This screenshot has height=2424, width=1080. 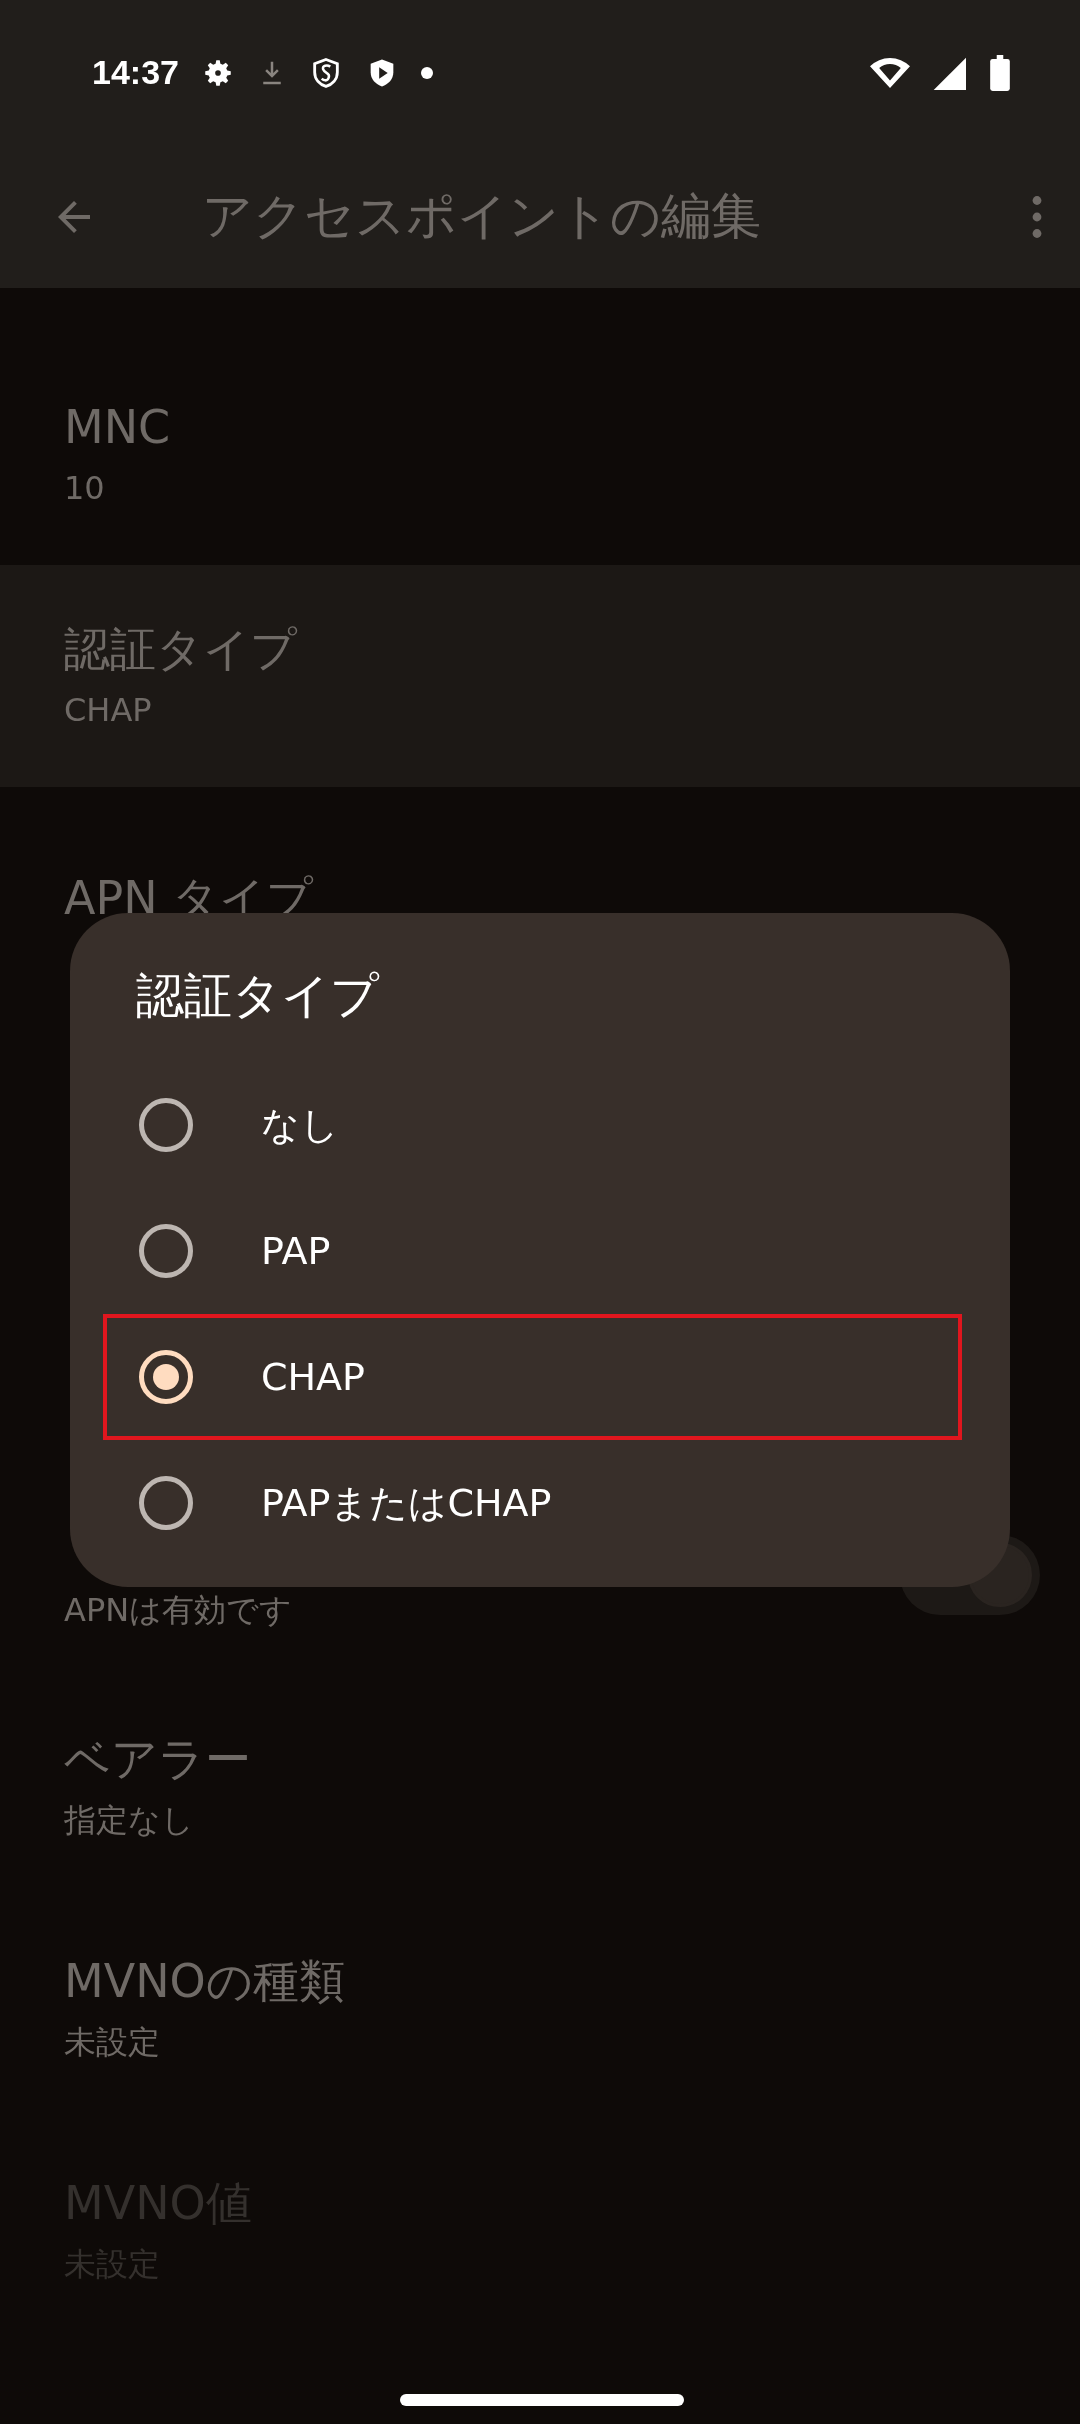 I want to click on setting-value: 未設定, so click(x=112, y=2042).